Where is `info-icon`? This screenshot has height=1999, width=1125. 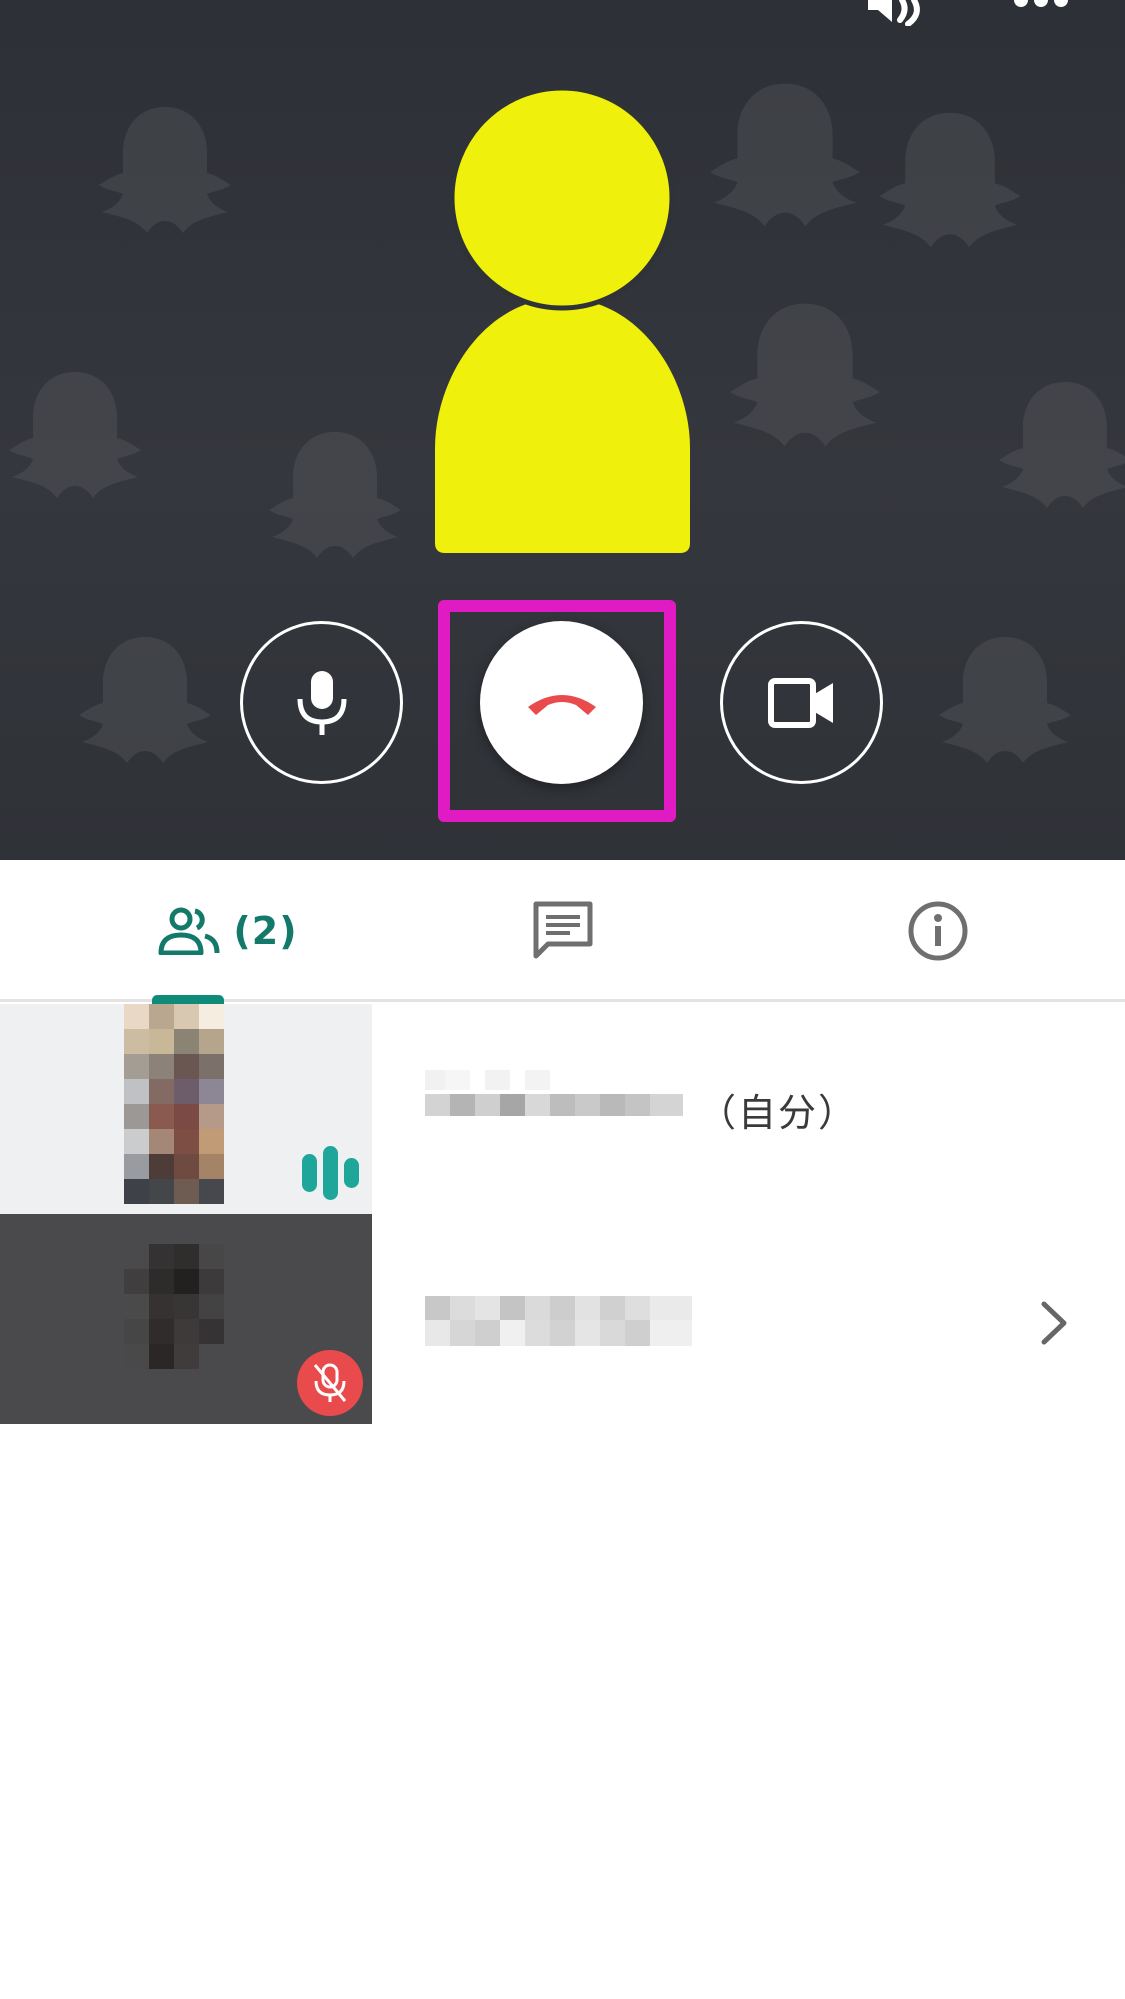
info-icon is located at coordinates (937, 931).